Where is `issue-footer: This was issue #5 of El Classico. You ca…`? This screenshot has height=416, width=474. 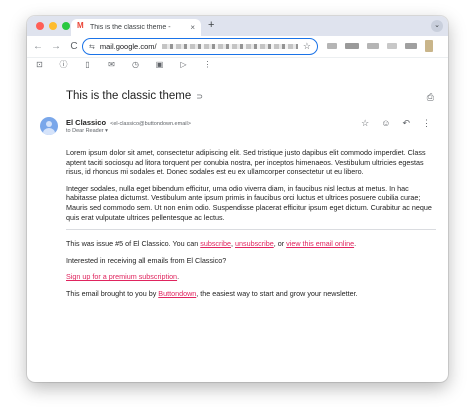 issue-footer: This was issue #5 of El Classico. You ca… is located at coordinates (251, 244).